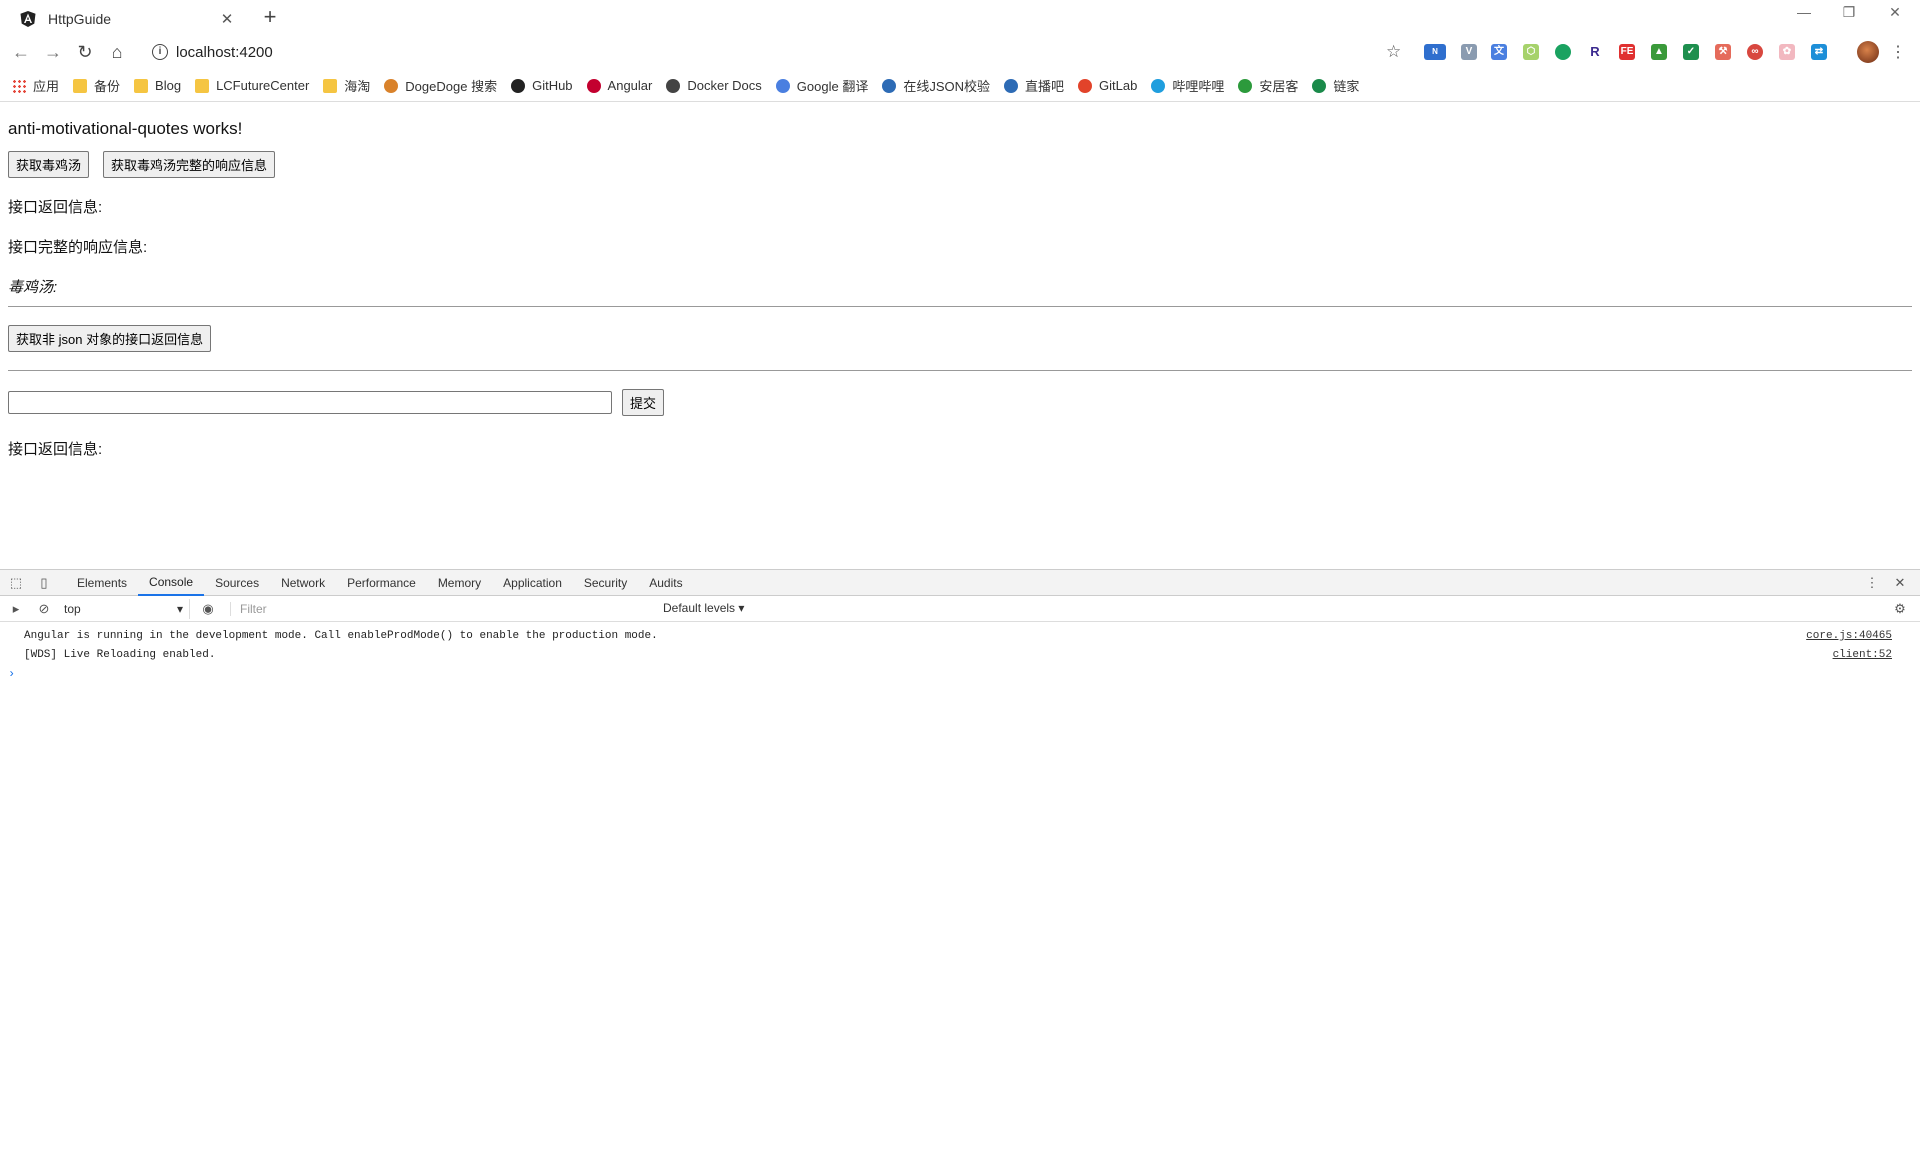 This screenshot has height=1160, width=1920. I want to click on profile-avatar, so click(1868, 52).